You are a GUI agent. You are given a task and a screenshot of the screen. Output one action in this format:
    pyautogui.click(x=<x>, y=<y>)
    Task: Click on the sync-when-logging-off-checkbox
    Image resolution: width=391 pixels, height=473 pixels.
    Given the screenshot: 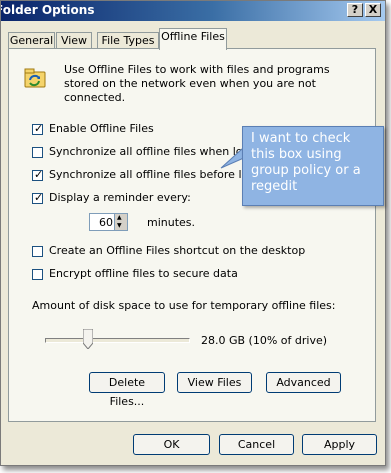 What is the action you would take?
    pyautogui.click(x=37, y=152)
    